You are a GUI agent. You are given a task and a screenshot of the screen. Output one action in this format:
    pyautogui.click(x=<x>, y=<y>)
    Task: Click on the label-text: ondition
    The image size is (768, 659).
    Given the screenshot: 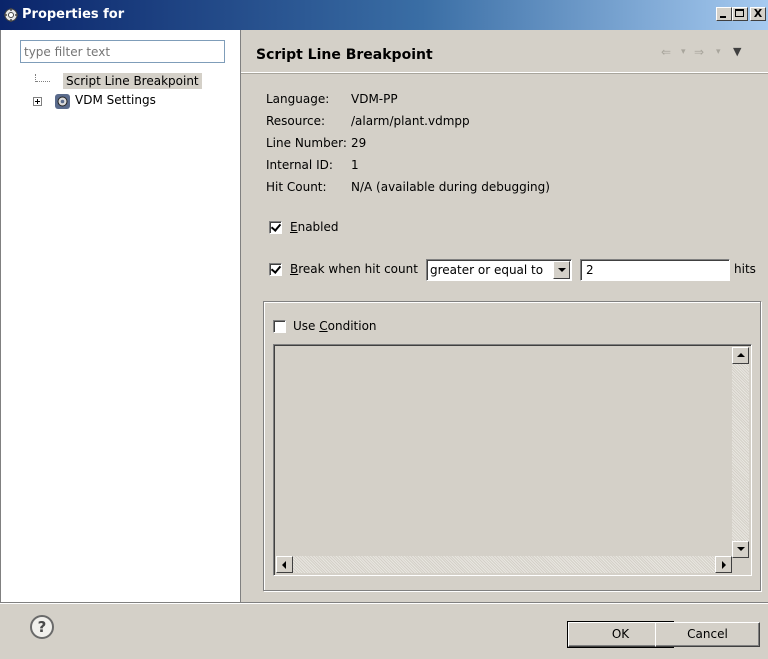 What is the action you would take?
    pyautogui.click(x=352, y=326)
    